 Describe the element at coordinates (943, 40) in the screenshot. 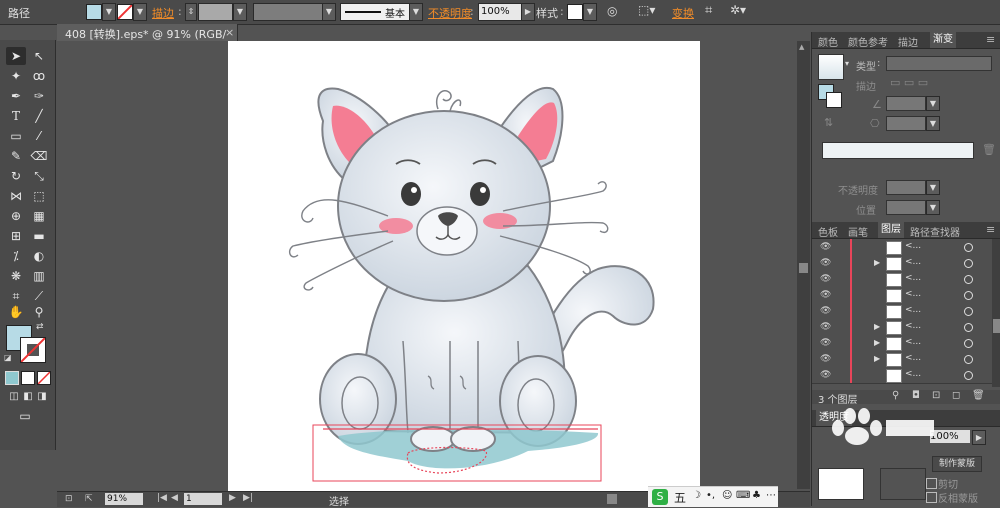

I see `tab-gradient: 渐变` at that location.